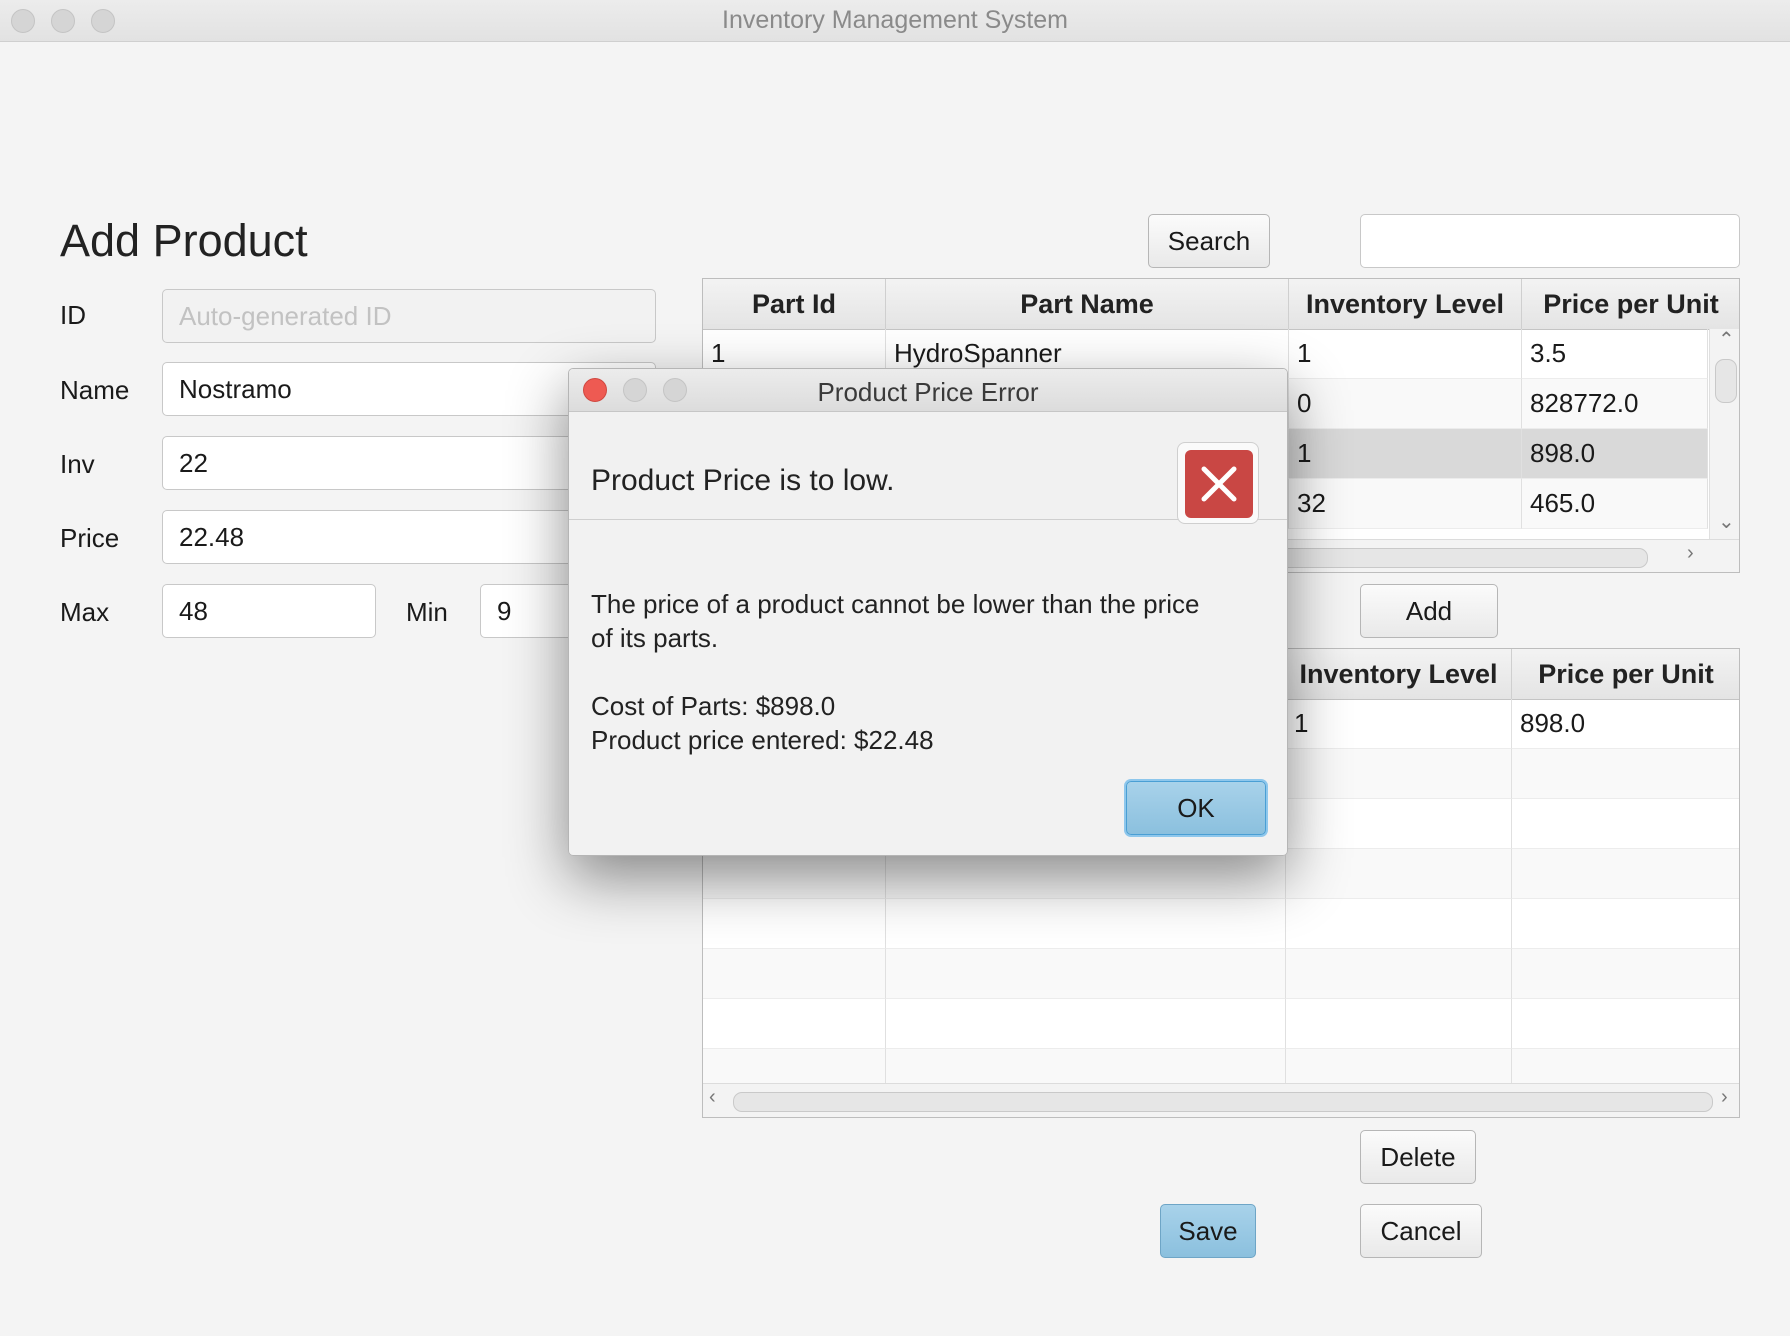 Image resolution: width=1790 pixels, height=1336 pixels. Describe the element at coordinates (1429, 611) in the screenshot. I see `add-button: Add` at that location.